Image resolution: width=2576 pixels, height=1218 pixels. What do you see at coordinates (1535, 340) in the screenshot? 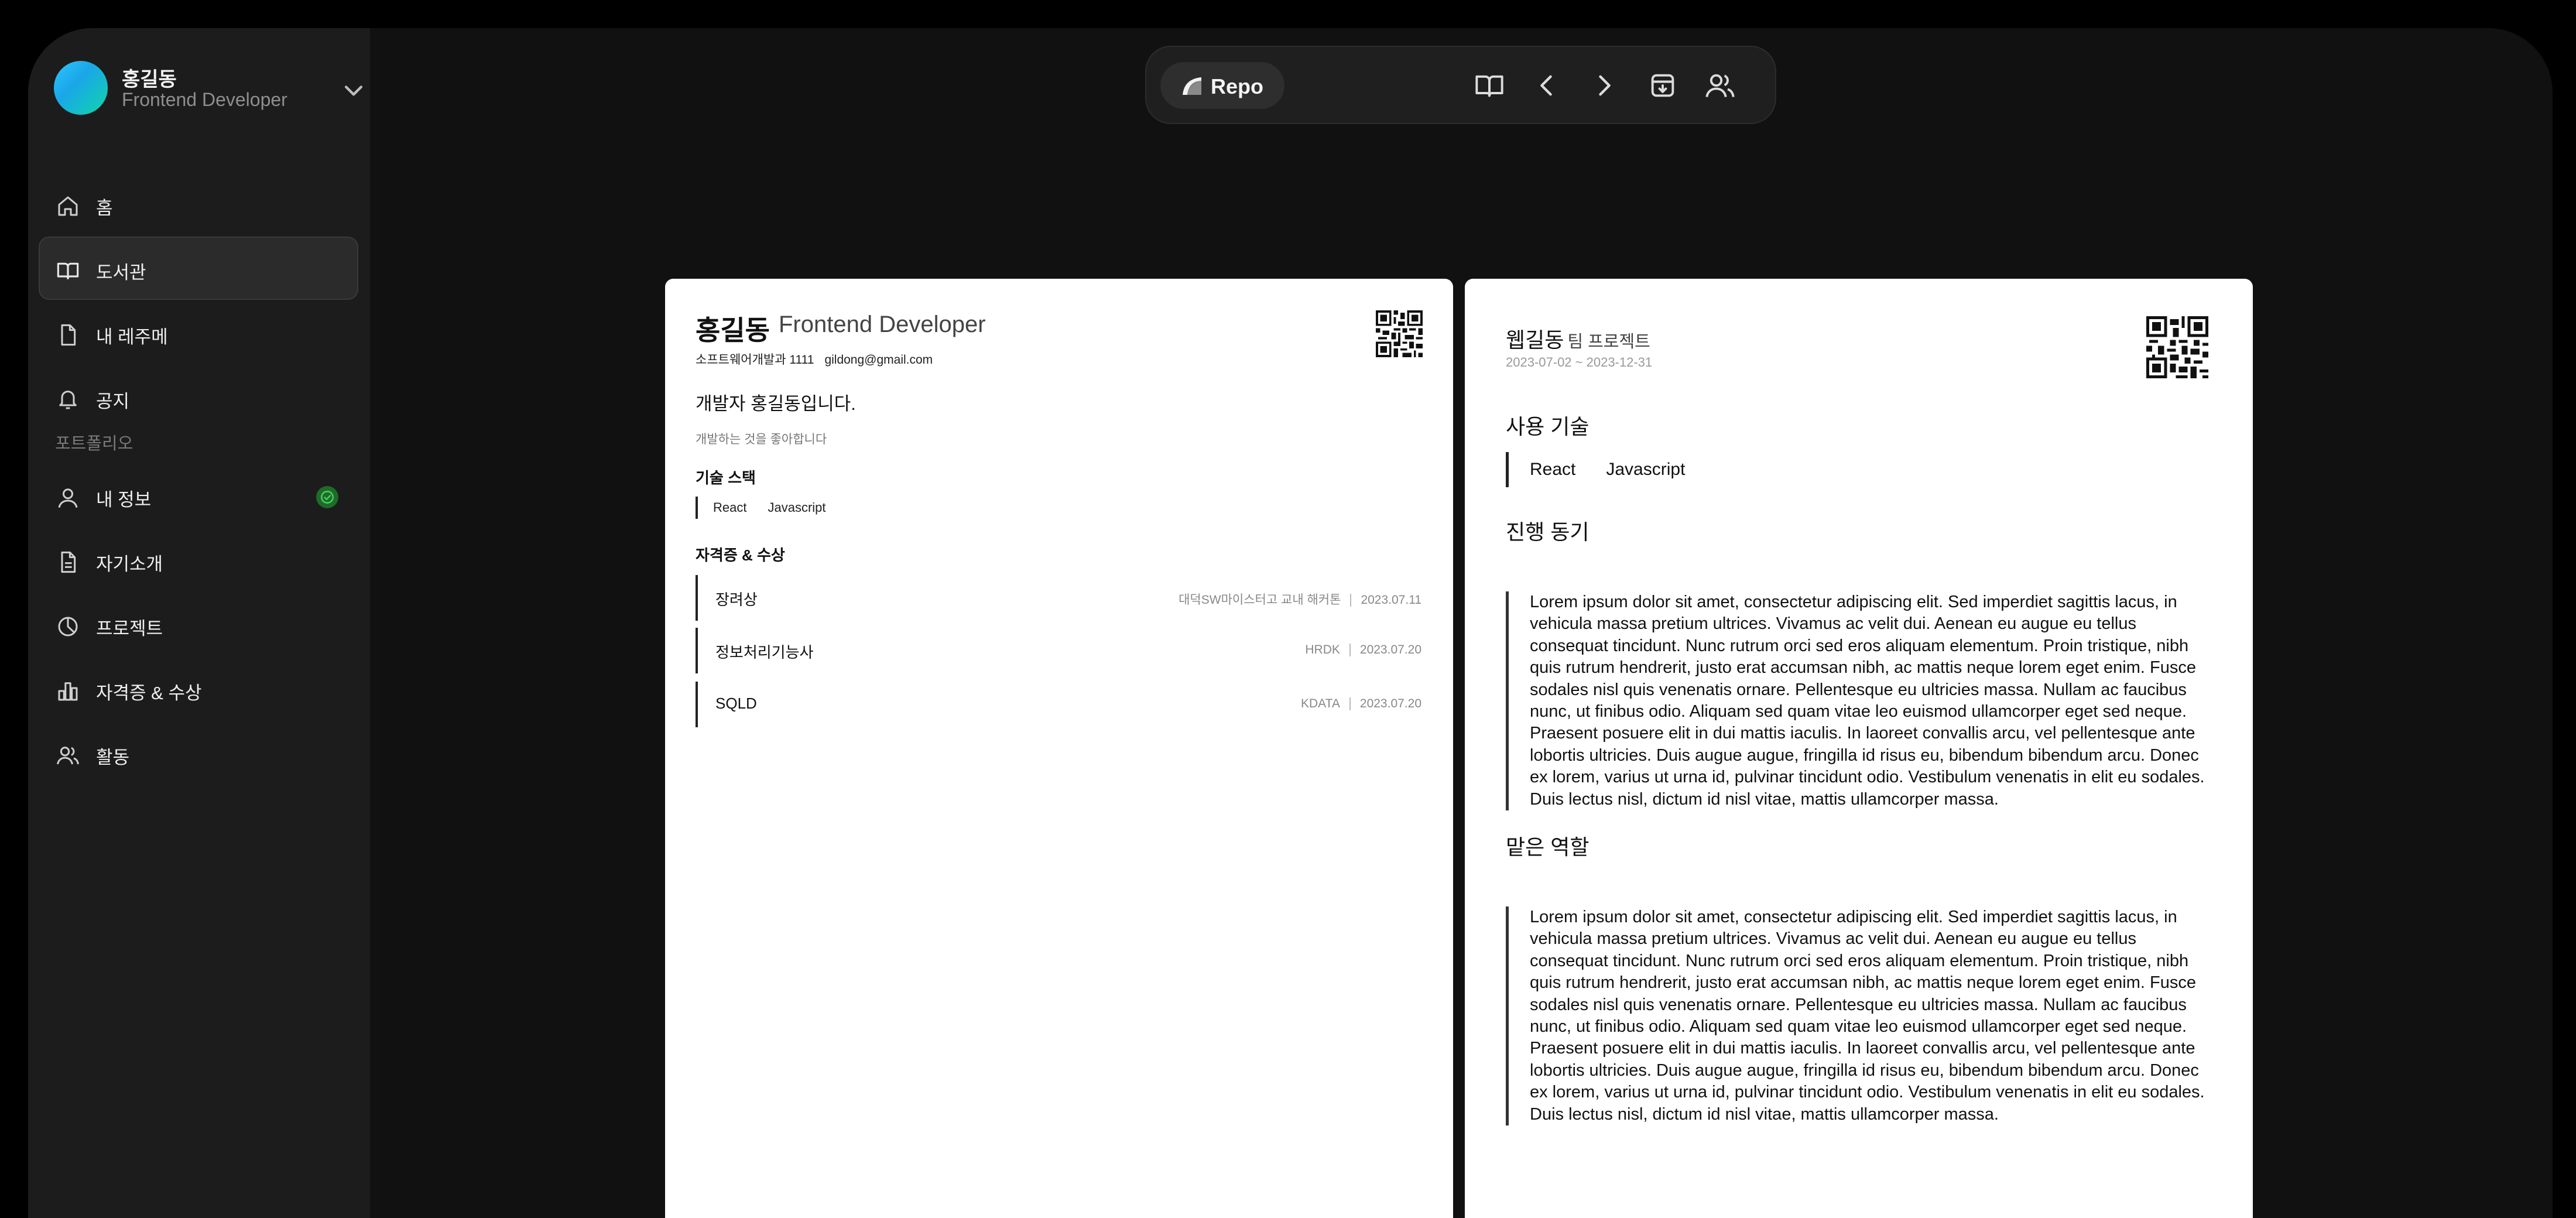
I see `project-name: 웹길동` at bounding box center [1535, 340].